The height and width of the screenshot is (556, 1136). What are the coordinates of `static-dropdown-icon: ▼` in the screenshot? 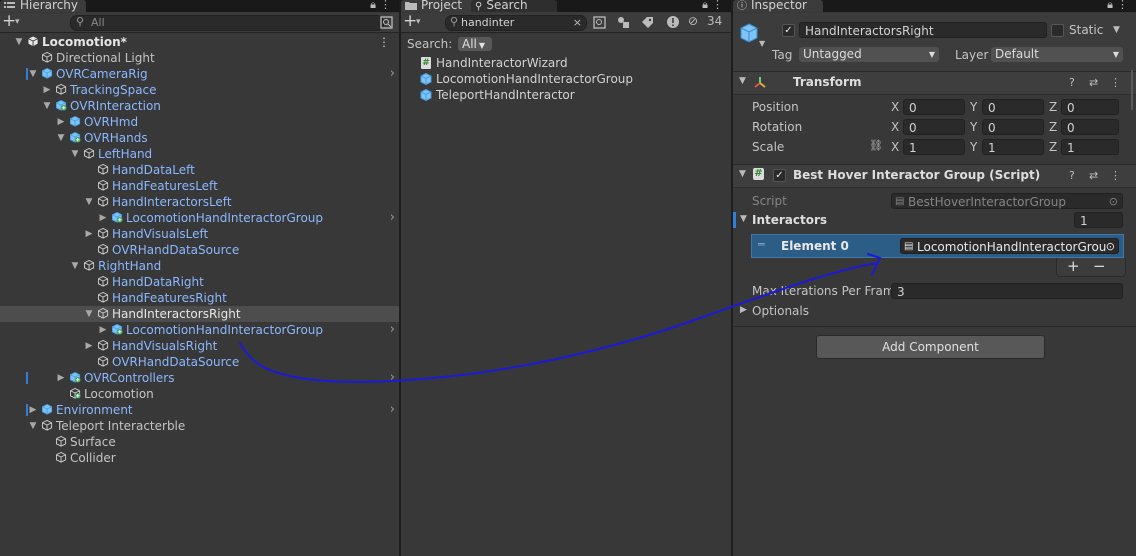 It's located at (1116, 30).